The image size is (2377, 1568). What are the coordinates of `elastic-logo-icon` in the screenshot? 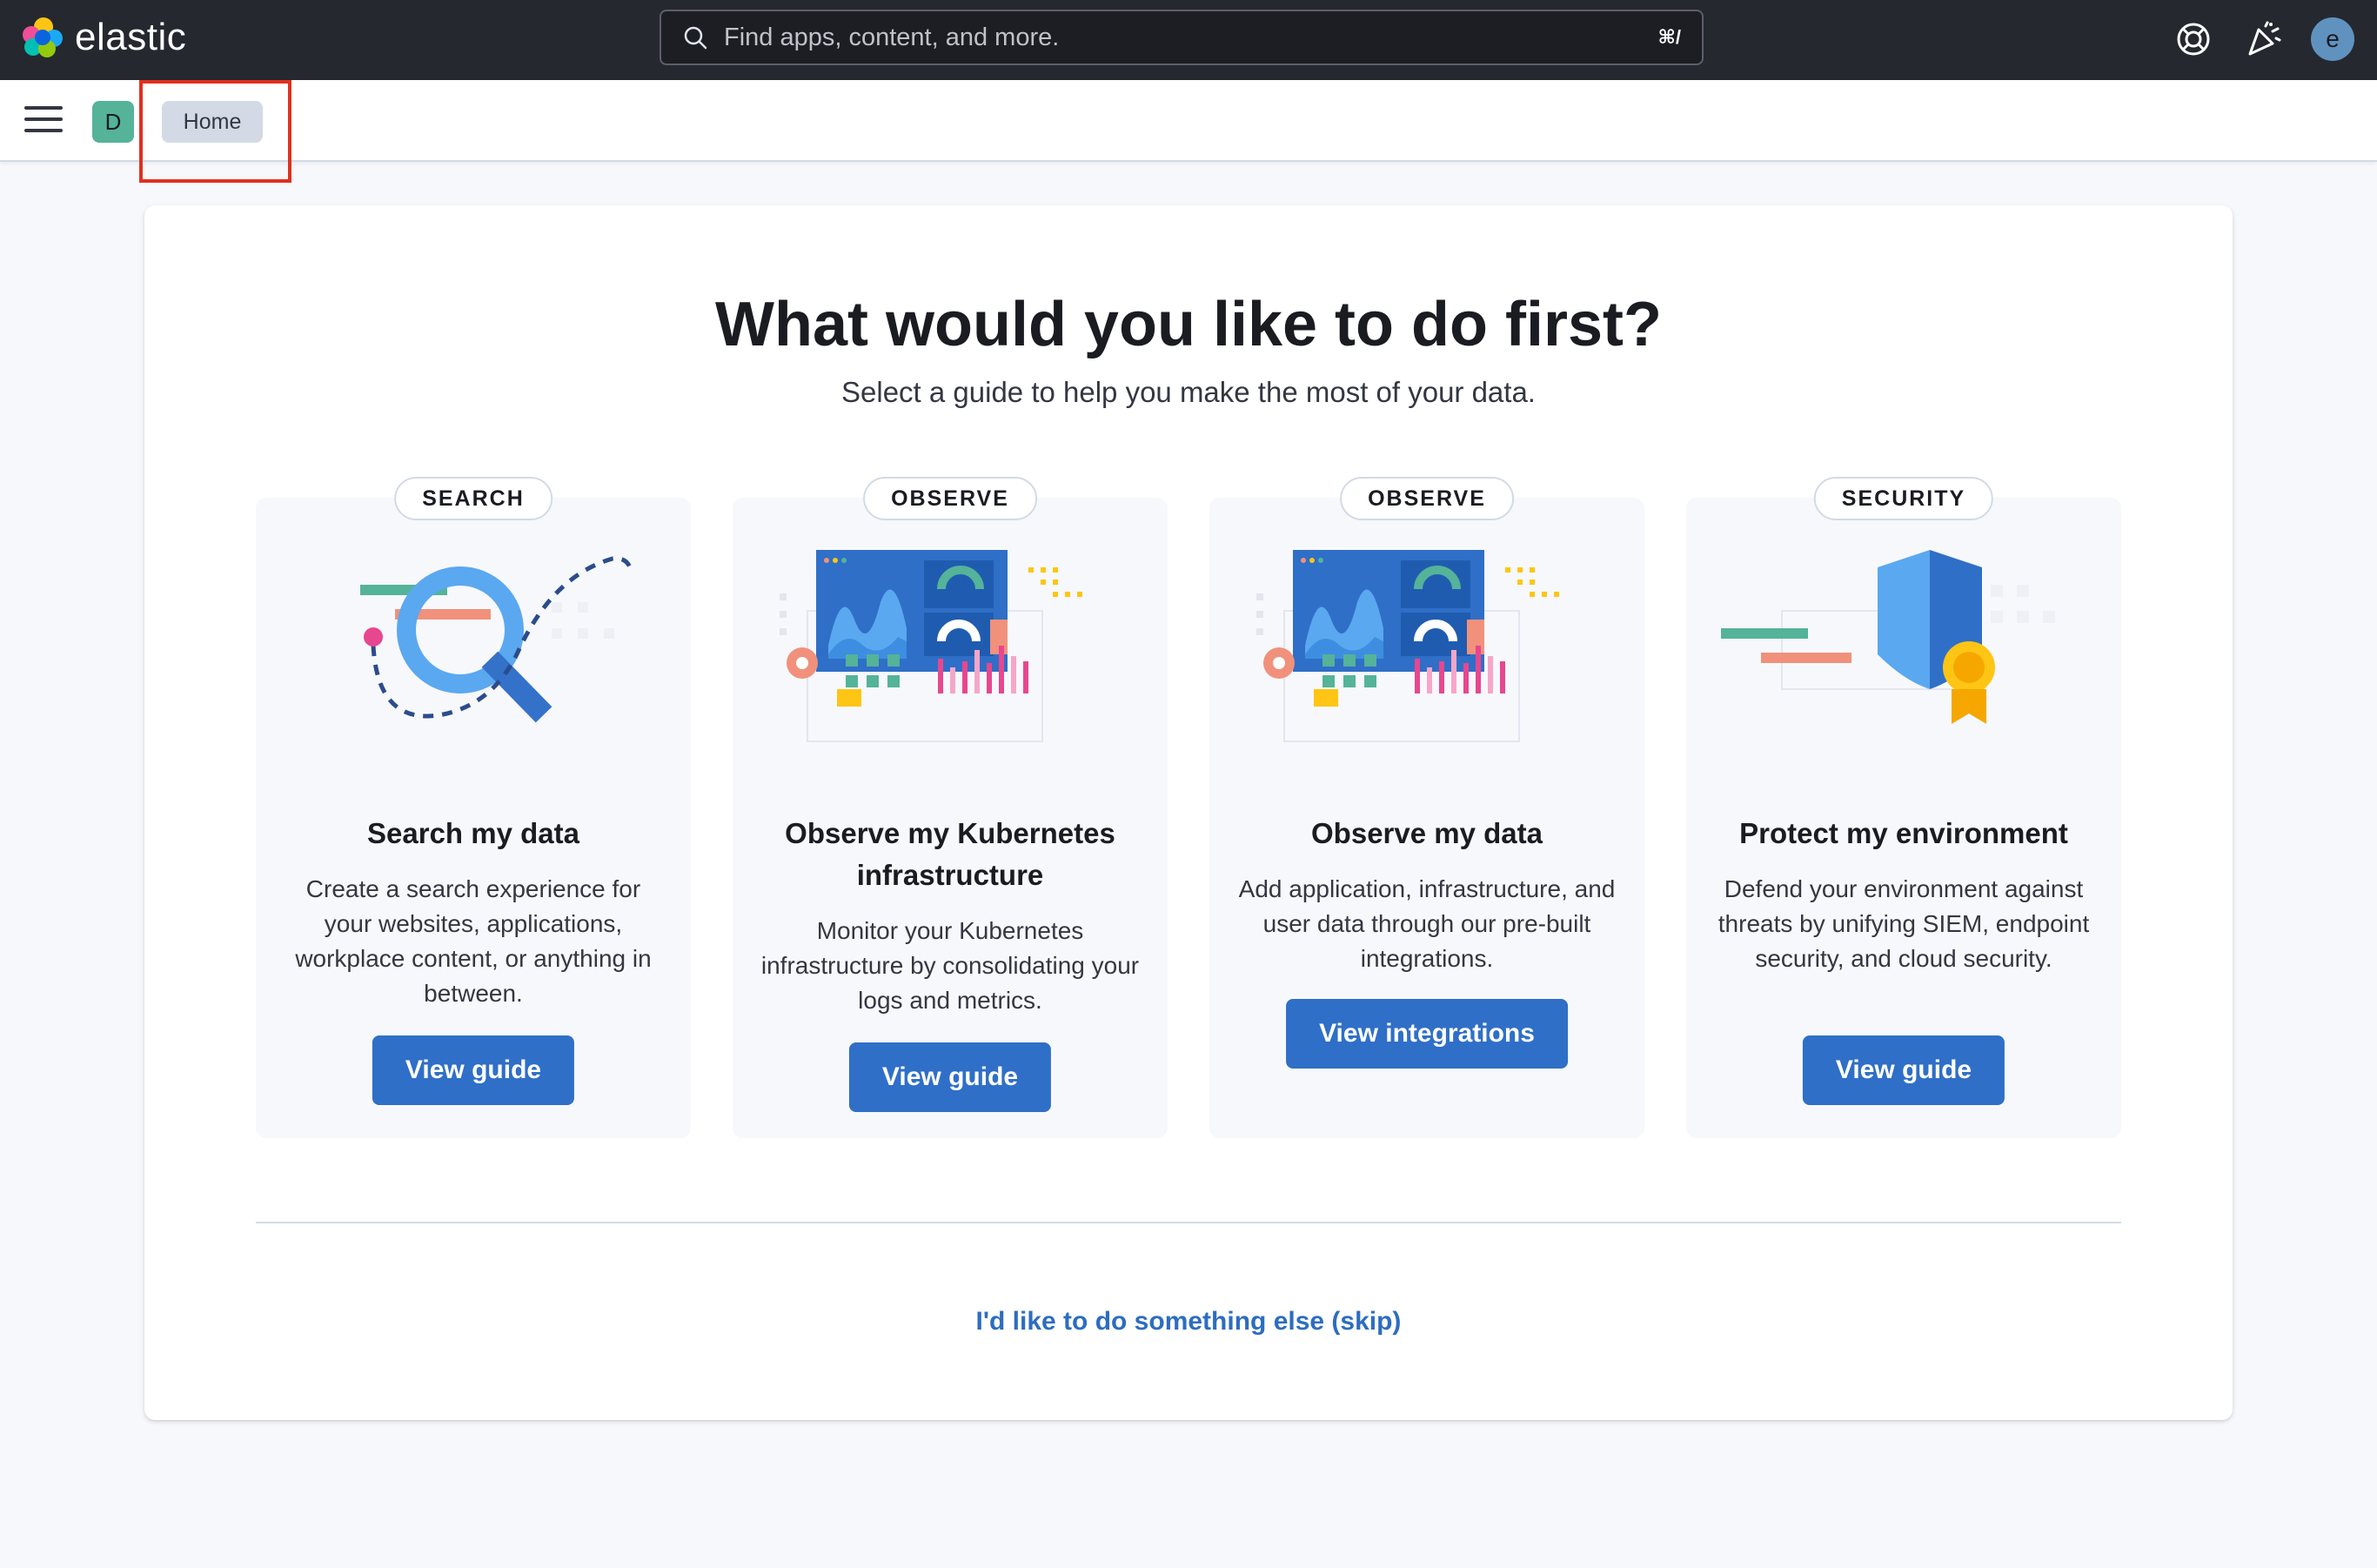 It's located at (43, 37).